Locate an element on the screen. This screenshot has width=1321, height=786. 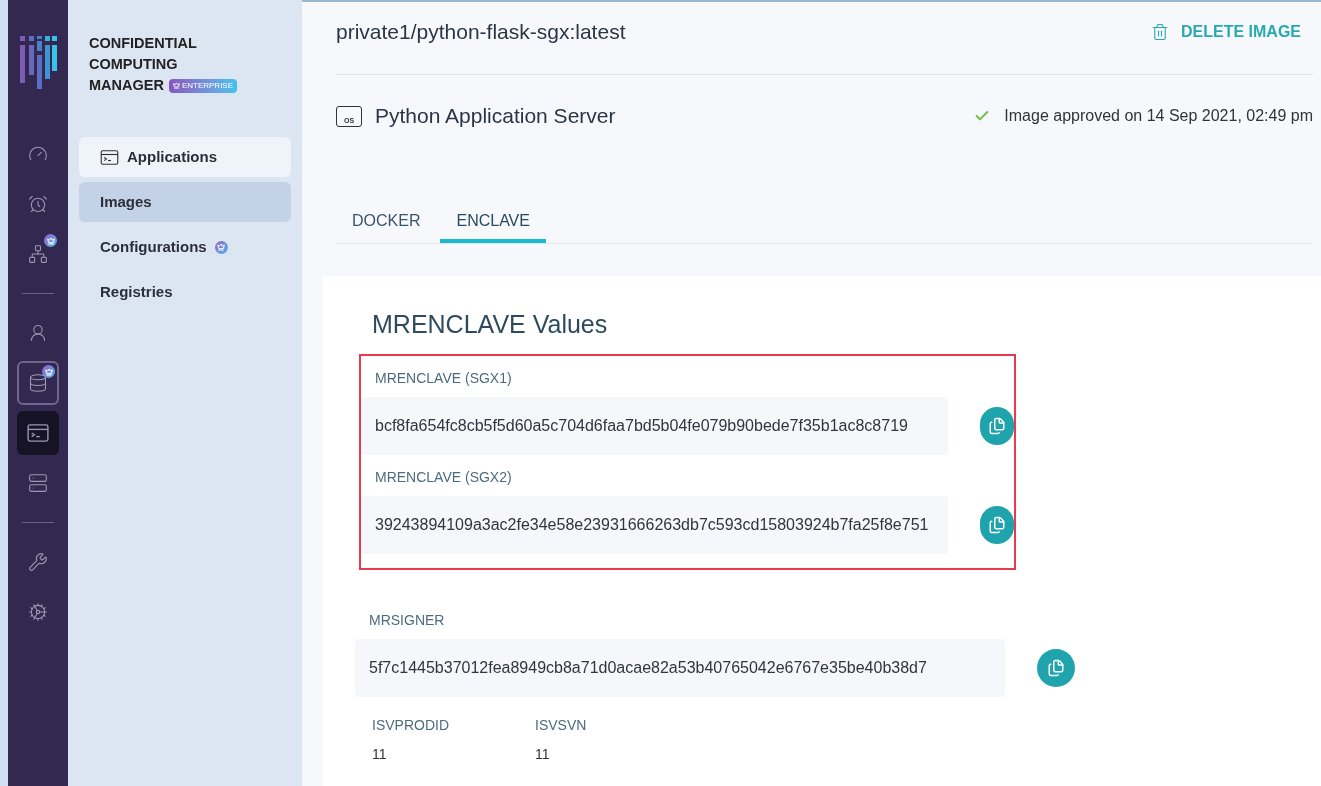
network-icon is located at coordinates (38, 254).